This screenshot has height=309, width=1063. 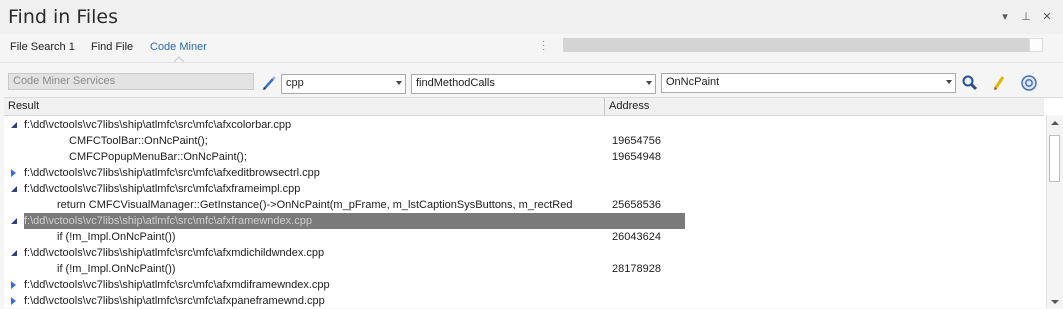 I want to click on services-input: Code Miner Services, so click(x=131, y=81).